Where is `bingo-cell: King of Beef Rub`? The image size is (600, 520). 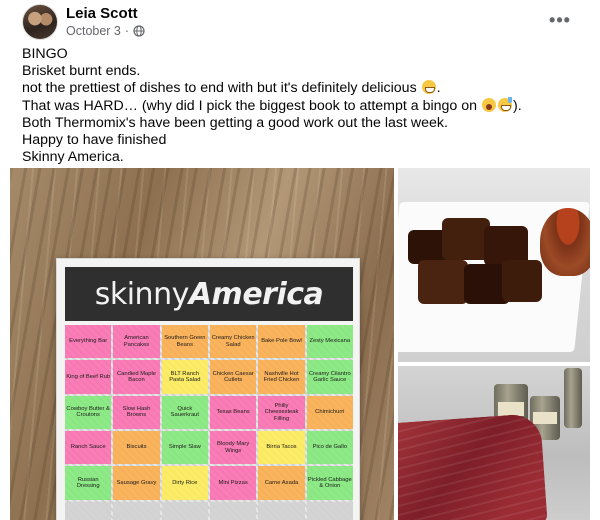
bingo-cell: King of Beef Rub is located at coordinates (88, 377).